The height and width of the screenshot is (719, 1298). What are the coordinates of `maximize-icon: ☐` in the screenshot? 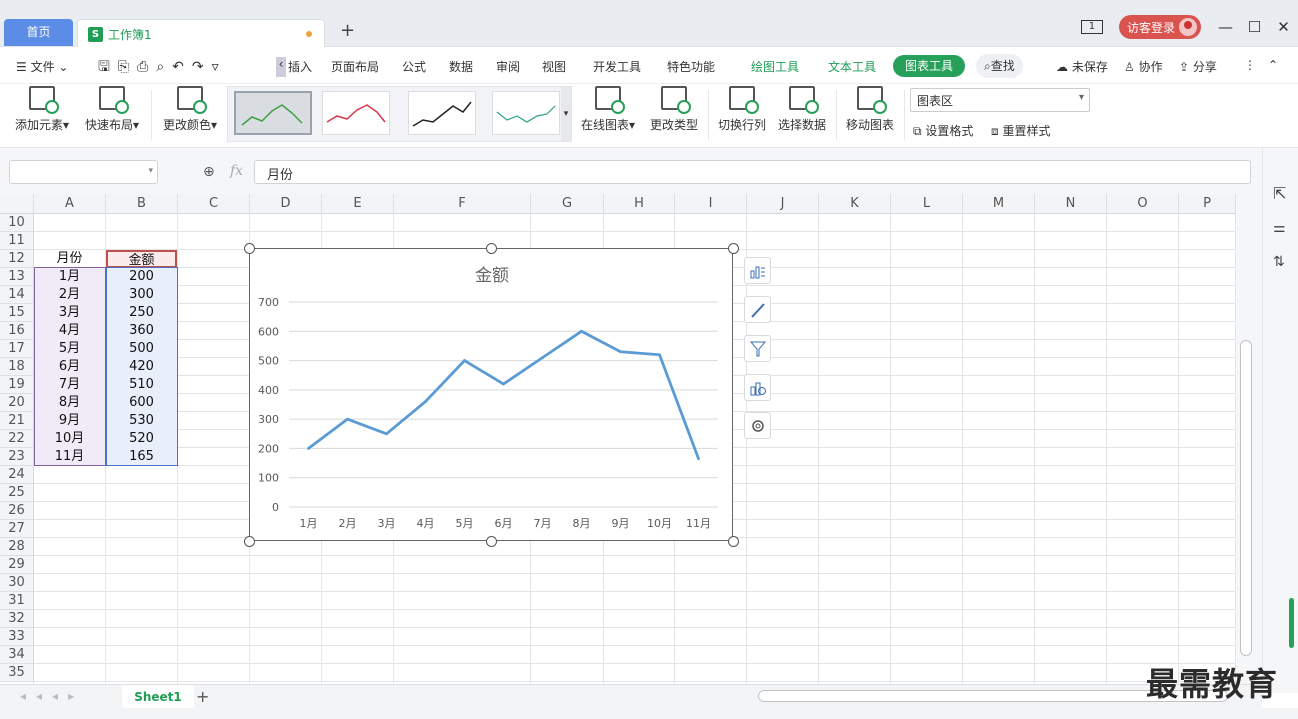 It's located at (1254, 27).